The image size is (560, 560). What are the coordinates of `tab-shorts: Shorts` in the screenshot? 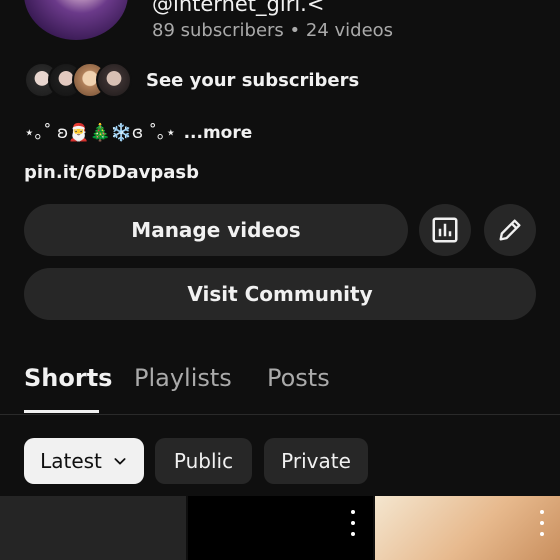 It's located at (68, 378).